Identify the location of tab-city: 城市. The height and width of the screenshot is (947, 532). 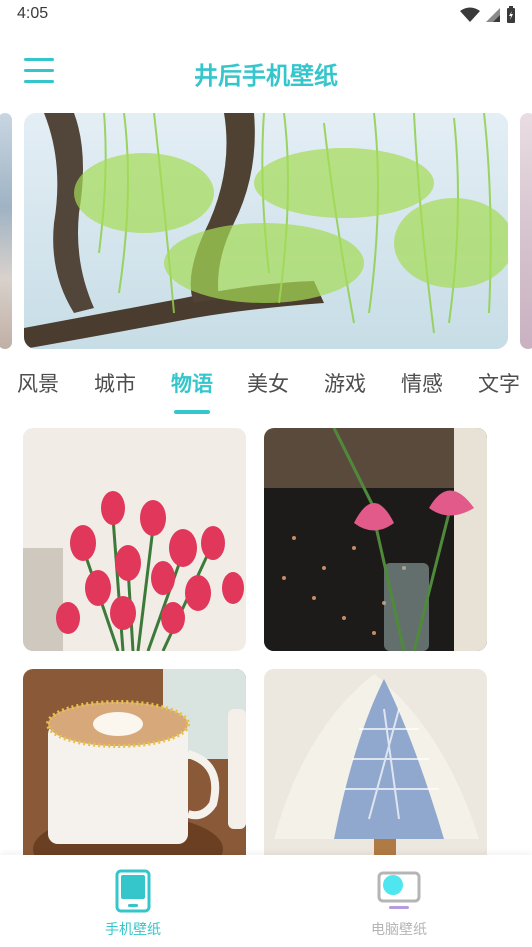
(115, 383).